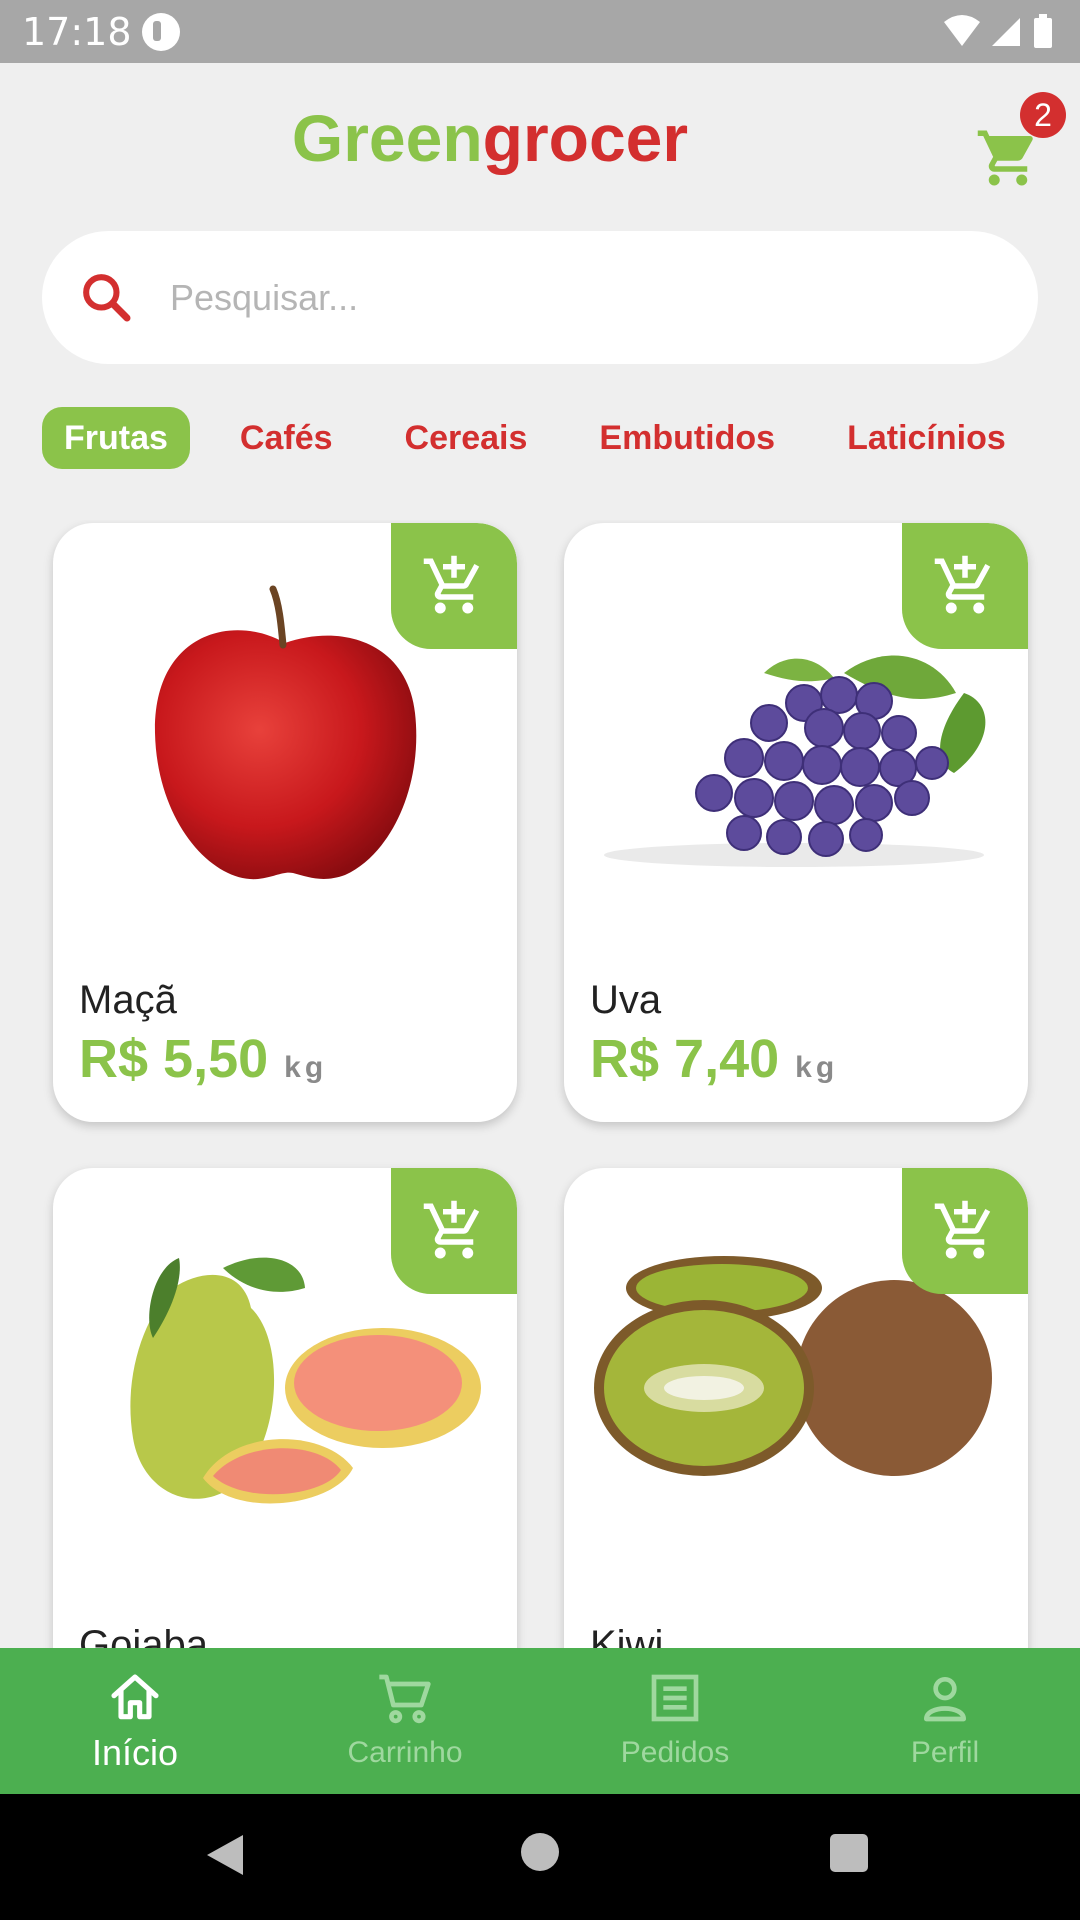 The height and width of the screenshot is (1920, 1080). I want to click on battery-icon, so click(1043, 31).